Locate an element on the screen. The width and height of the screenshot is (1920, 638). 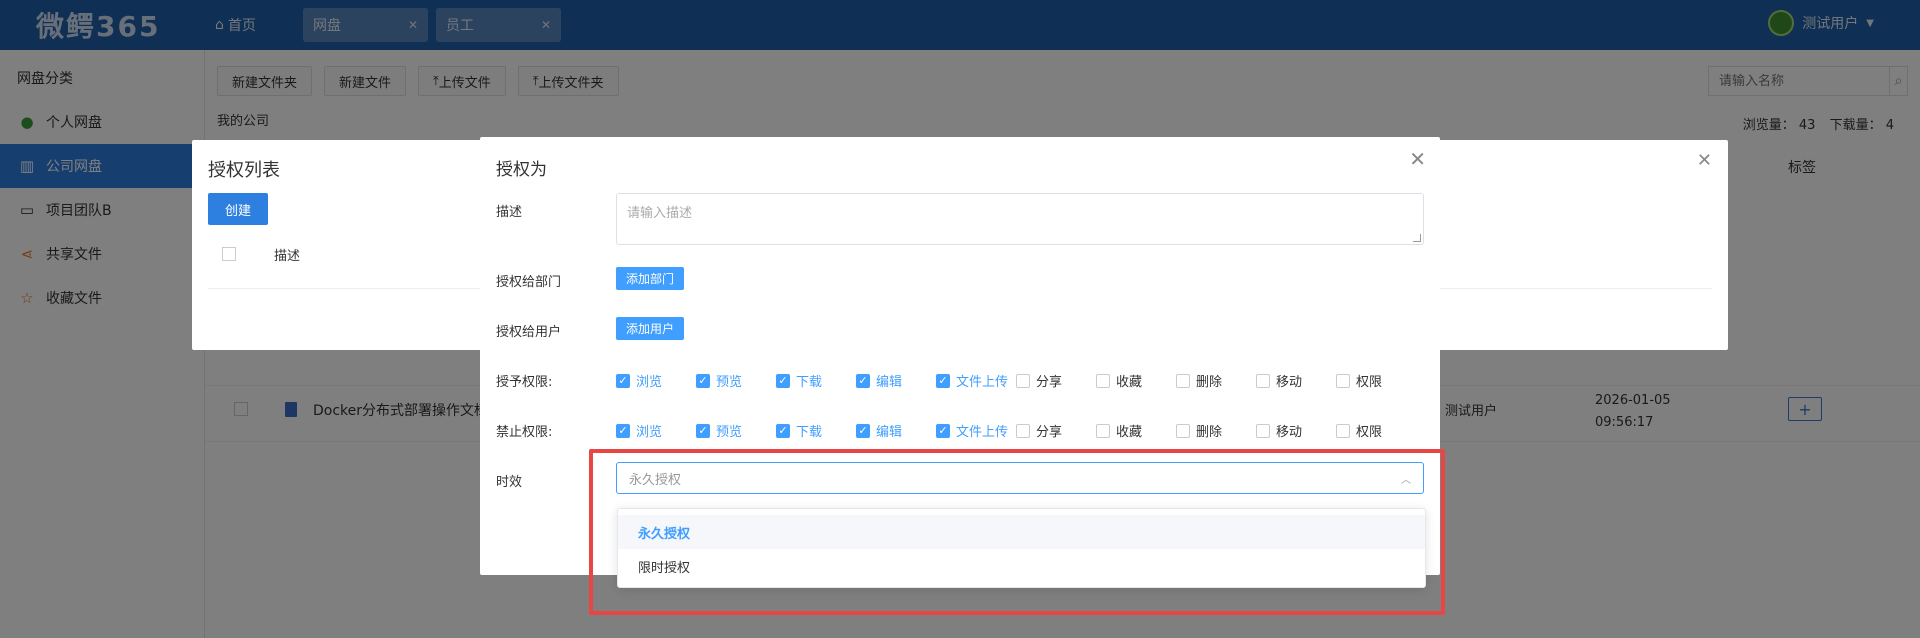
grant-permissions-label: 授予权限: is located at coordinates (524, 382).